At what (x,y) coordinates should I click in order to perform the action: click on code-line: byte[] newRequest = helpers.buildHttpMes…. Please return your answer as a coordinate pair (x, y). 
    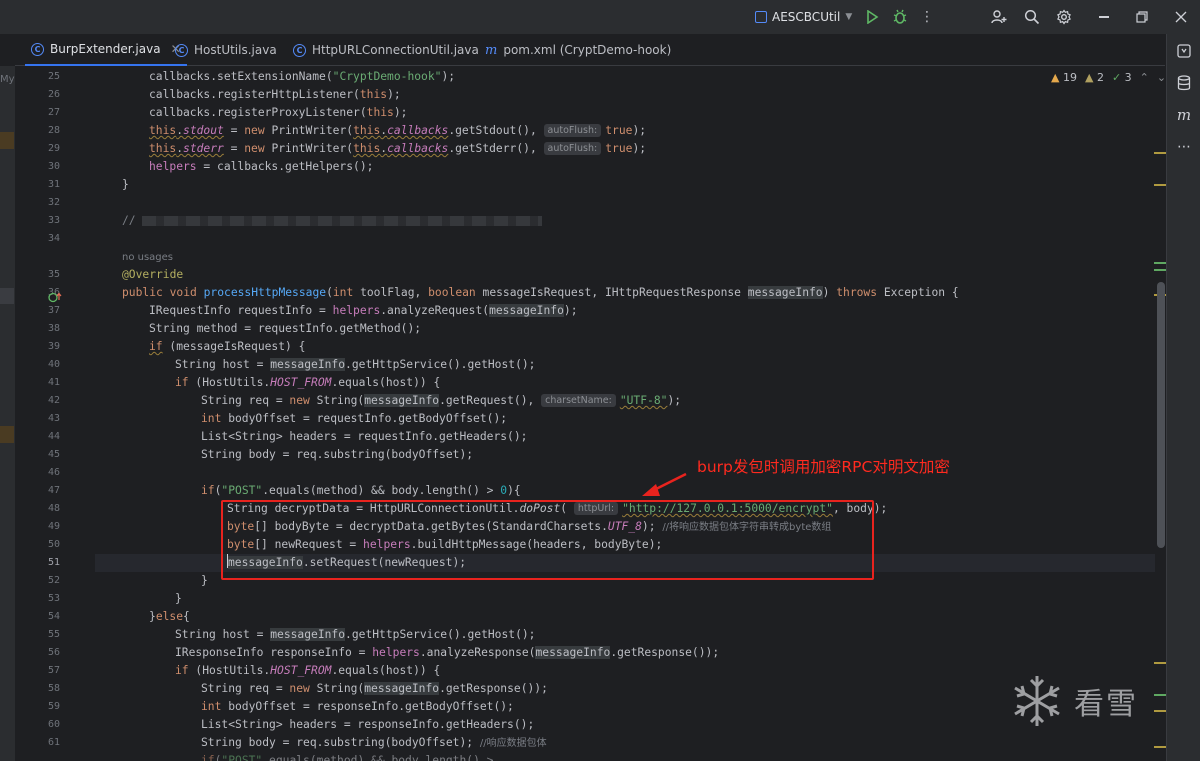
    Looking at the image, I should click on (445, 544).